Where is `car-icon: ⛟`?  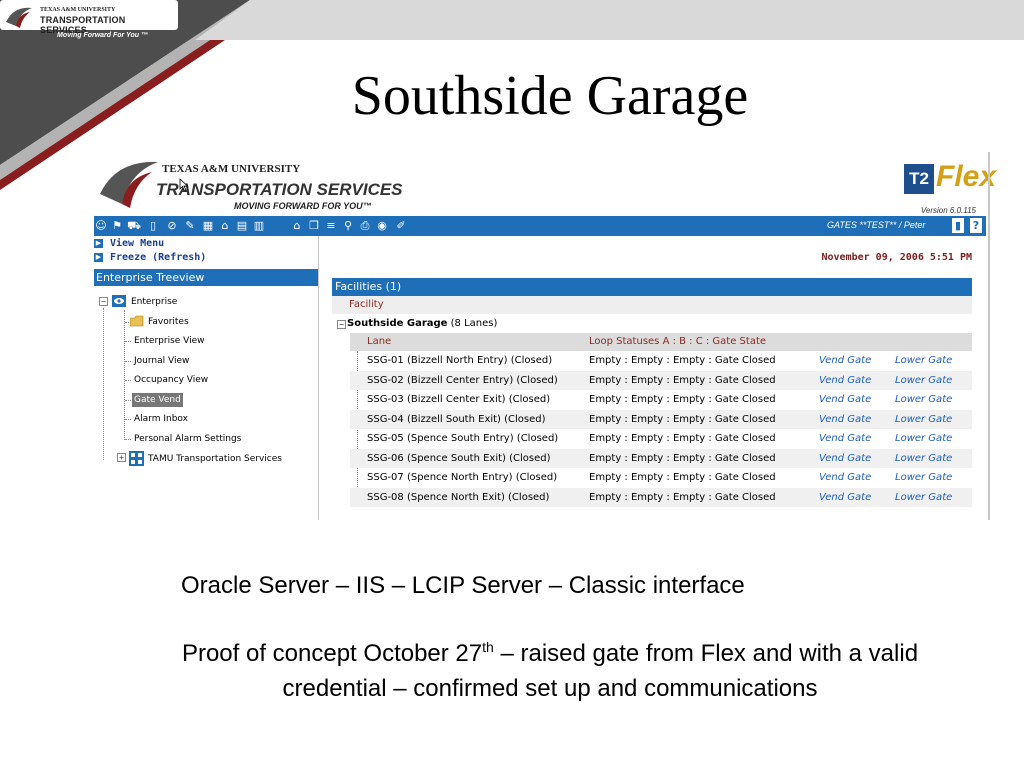
car-icon: ⛟ is located at coordinates (134, 225).